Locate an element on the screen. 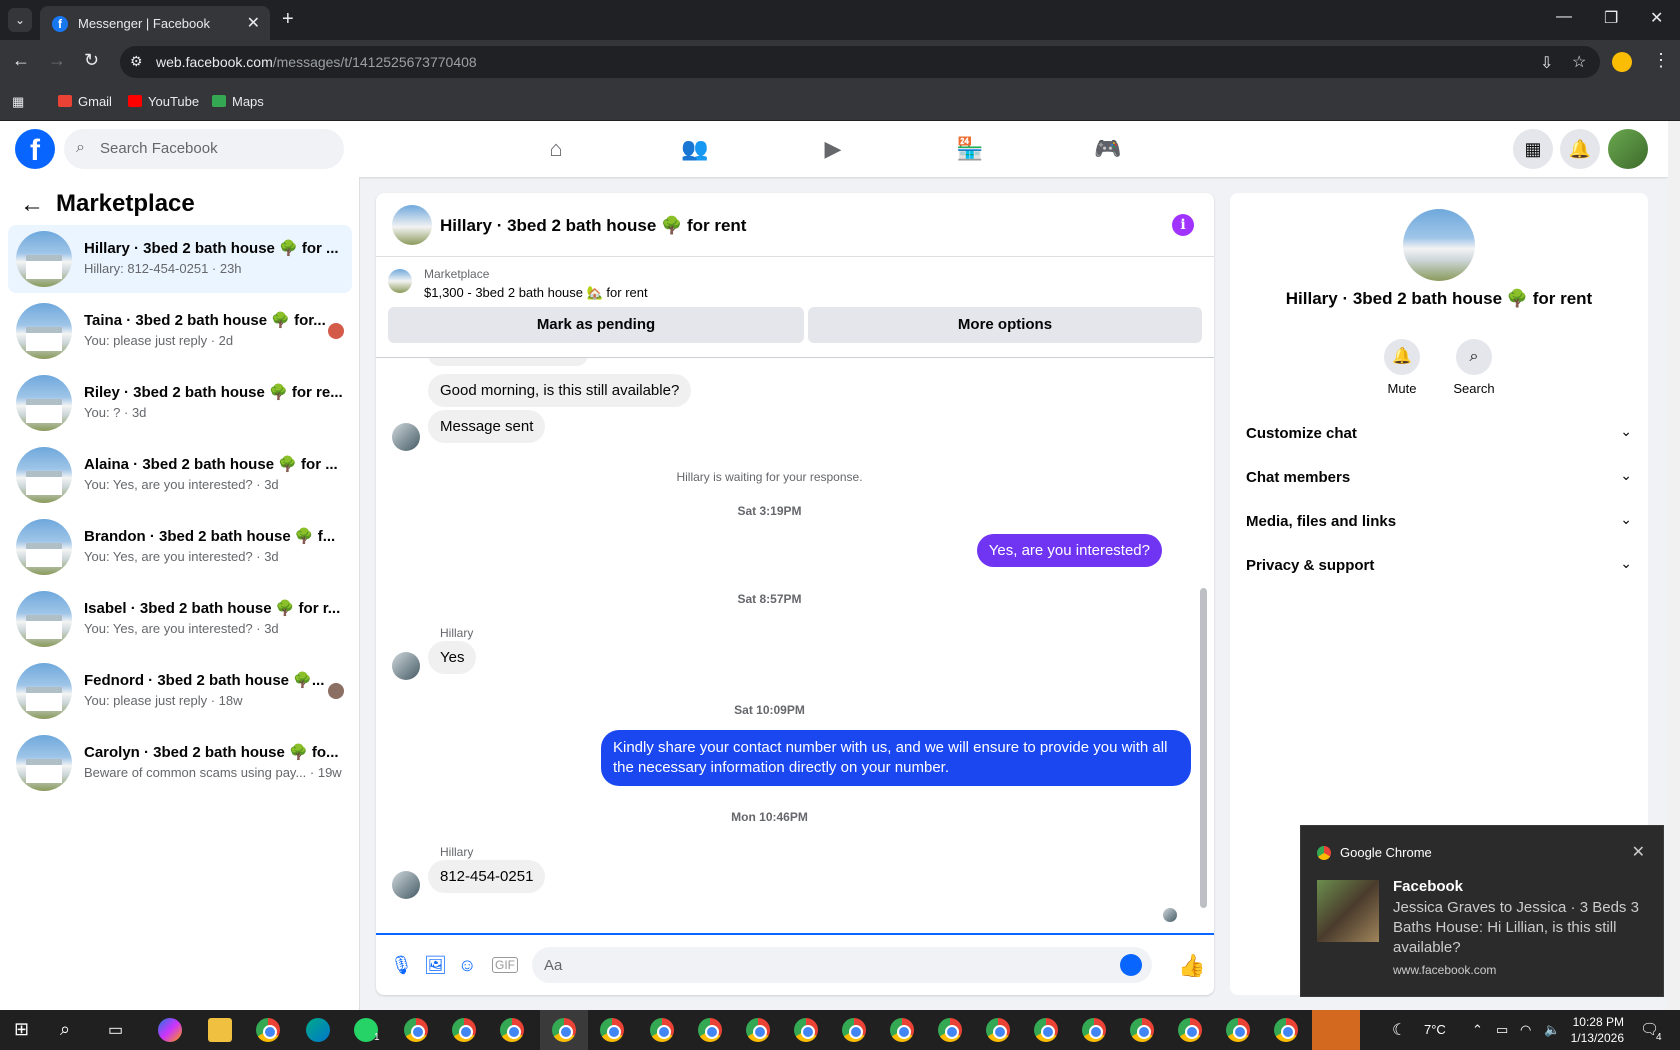  task-view-icon: ▭ is located at coordinates (115, 1030).